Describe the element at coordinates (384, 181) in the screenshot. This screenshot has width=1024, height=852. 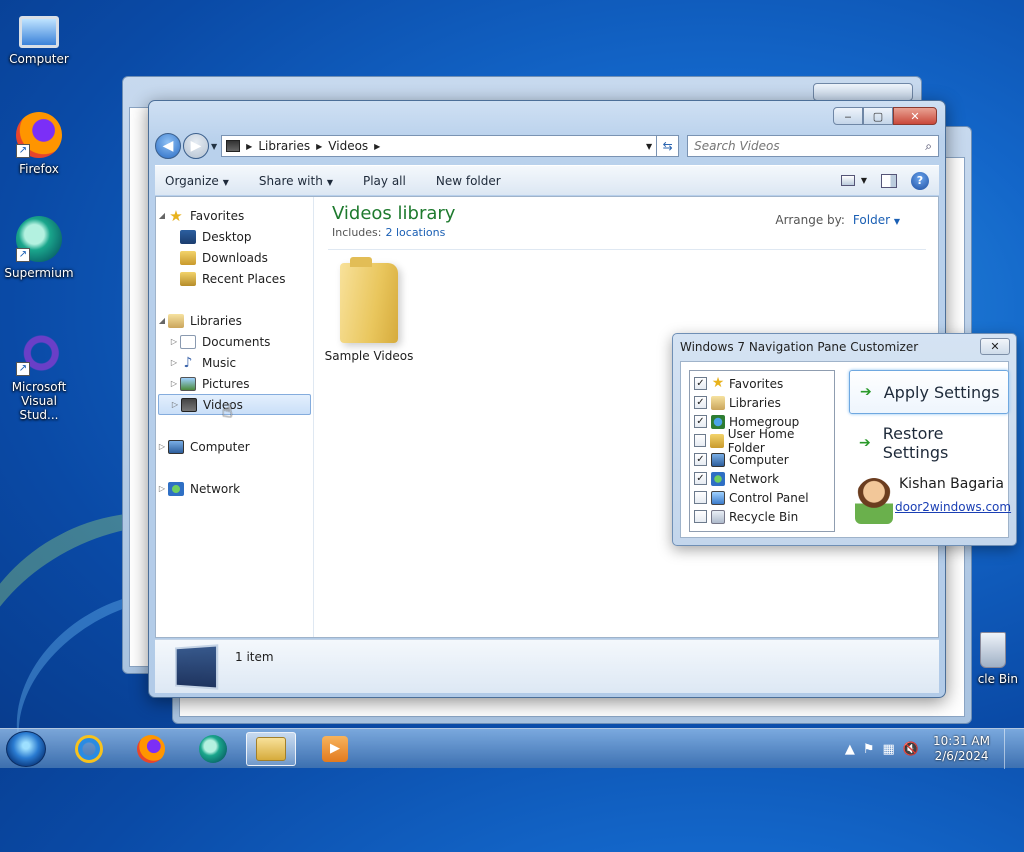
I see `play-all-button: Play all` at that location.